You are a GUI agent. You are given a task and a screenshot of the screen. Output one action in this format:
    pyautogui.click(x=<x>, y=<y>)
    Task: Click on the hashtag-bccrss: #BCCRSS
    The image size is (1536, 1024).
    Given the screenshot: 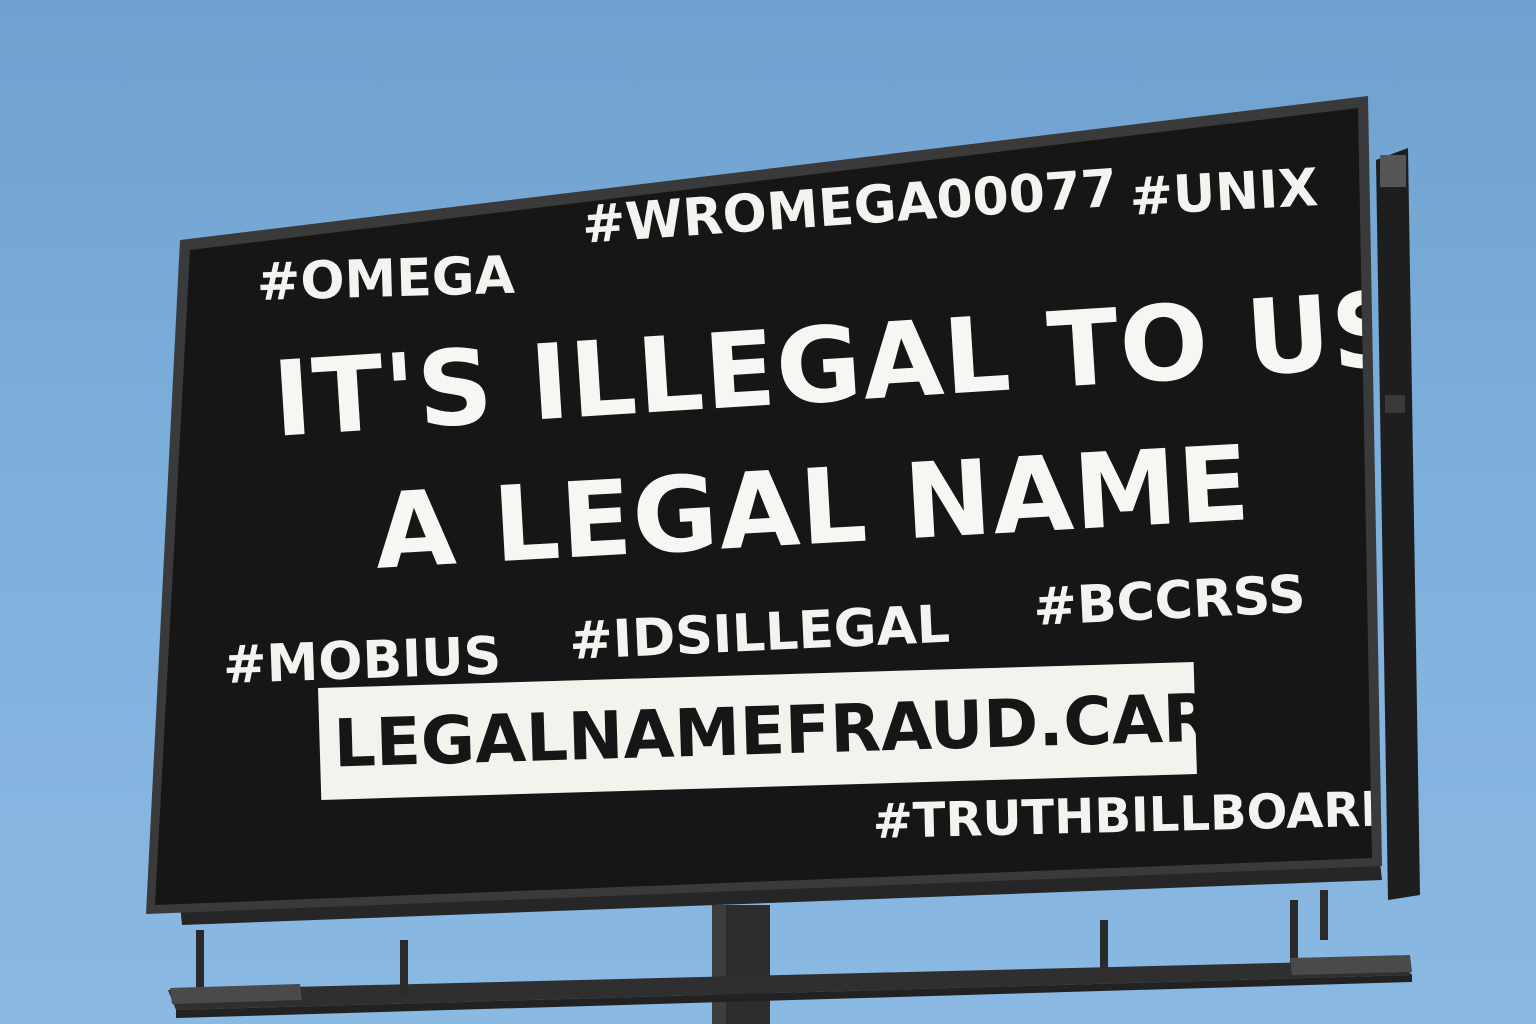 What is the action you would take?
    pyautogui.click(x=1169, y=601)
    